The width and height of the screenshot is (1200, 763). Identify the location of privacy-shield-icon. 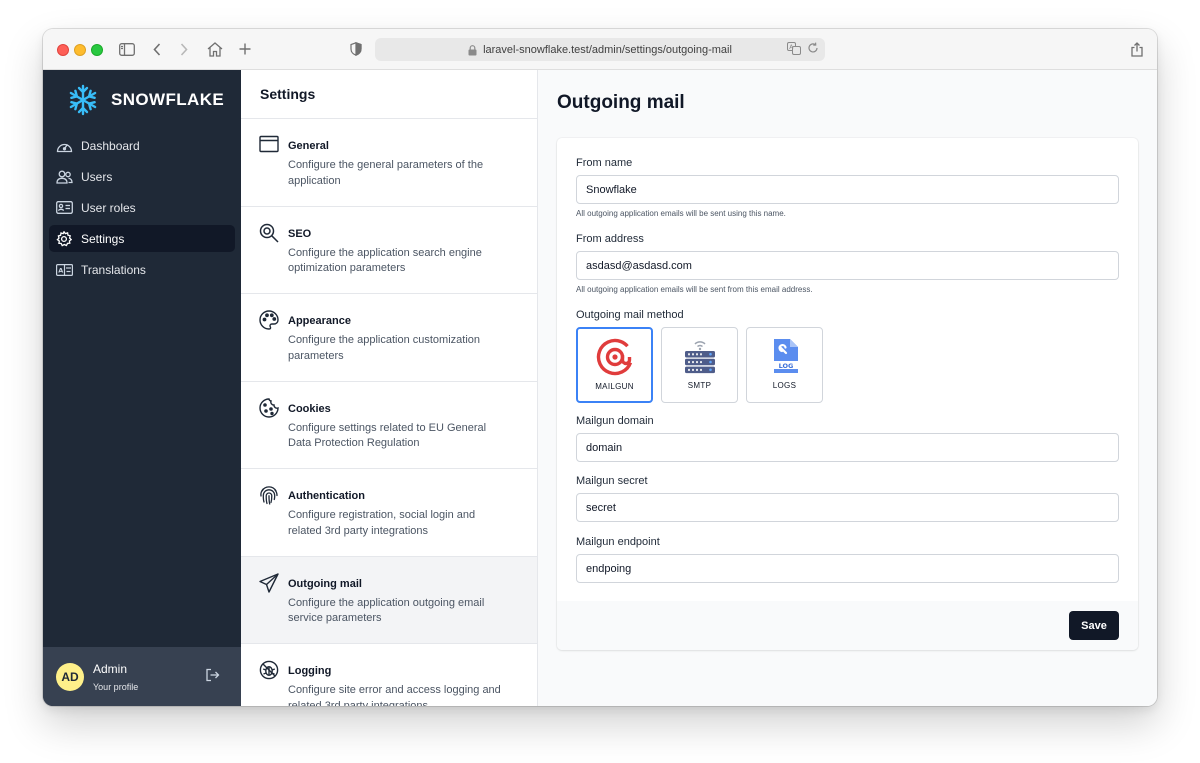
(356, 49).